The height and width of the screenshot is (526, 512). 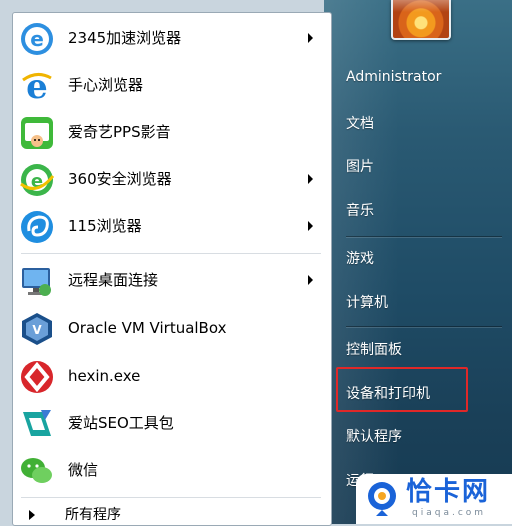 I want to click on 360-browser-icon: e, so click(x=37, y=180).